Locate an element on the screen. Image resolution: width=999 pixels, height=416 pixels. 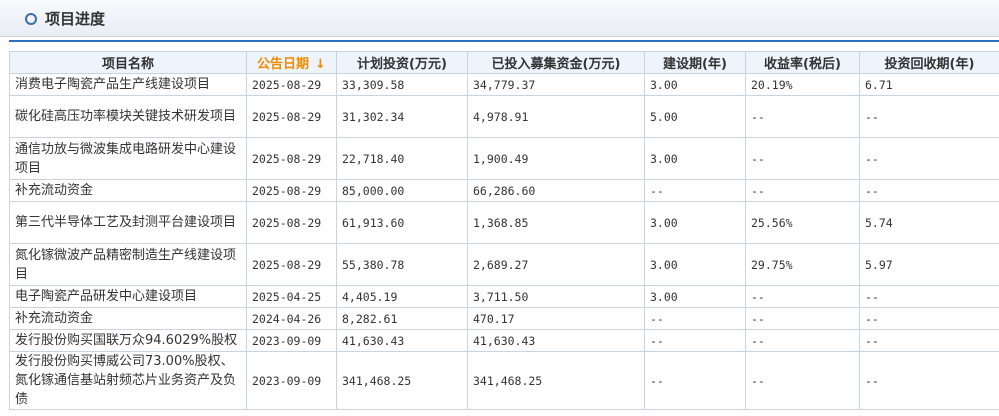
cell-date: 2025-04-25 is located at coordinates (291, 296).